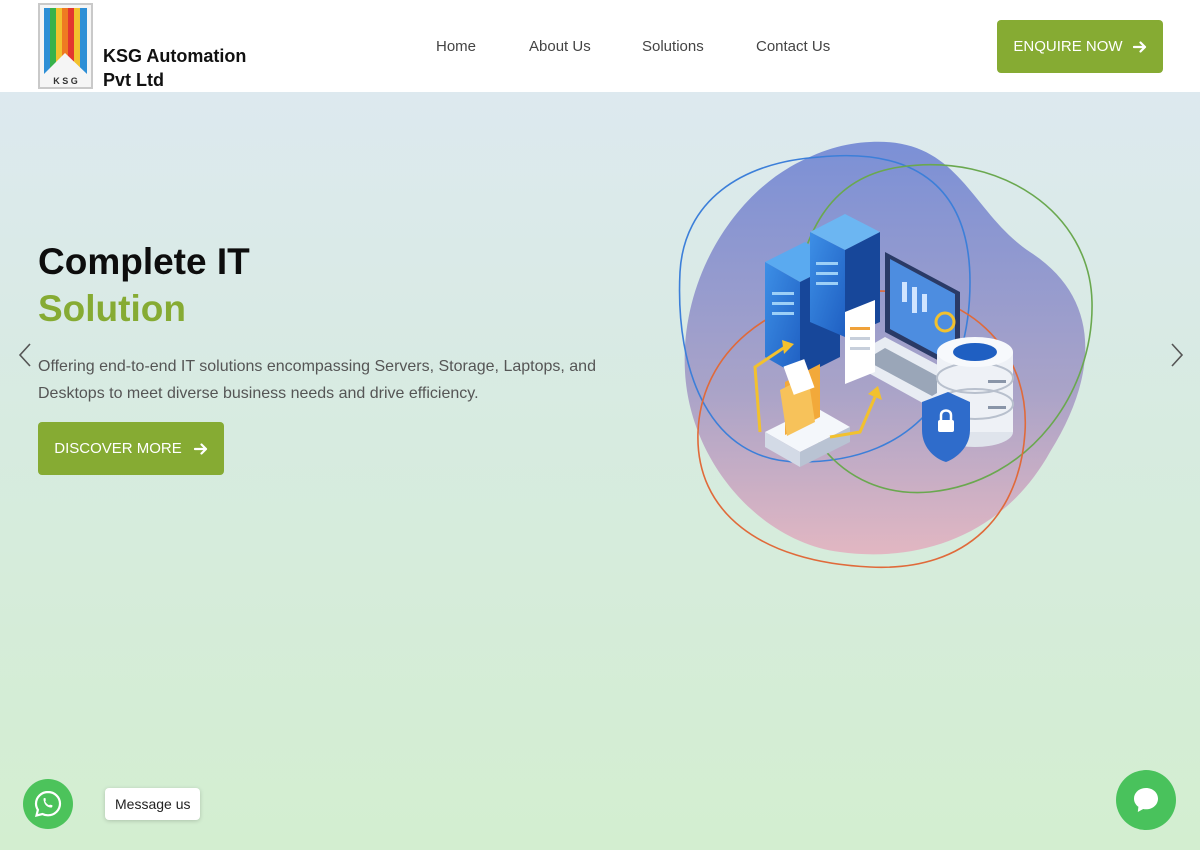 The width and height of the screenshot is (1200, 850). What do you see at coordinates (860, 342) in the screenshot?
I see `document-window-icon` at bounding box center [860, 342].